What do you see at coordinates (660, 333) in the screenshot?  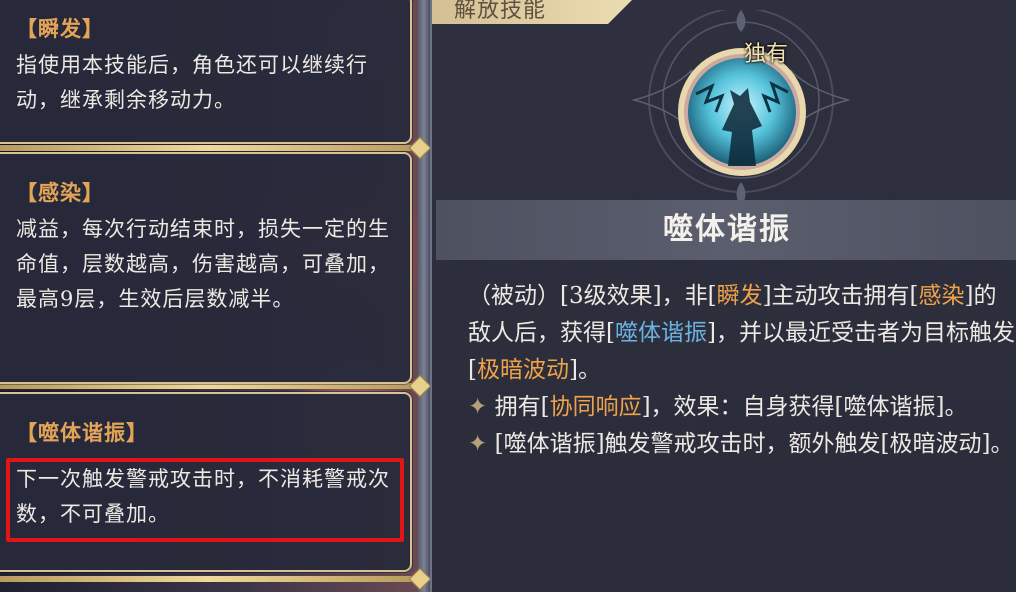 I see `keyword-resonance: 噬体谐振` at bounding box center [660, 333].